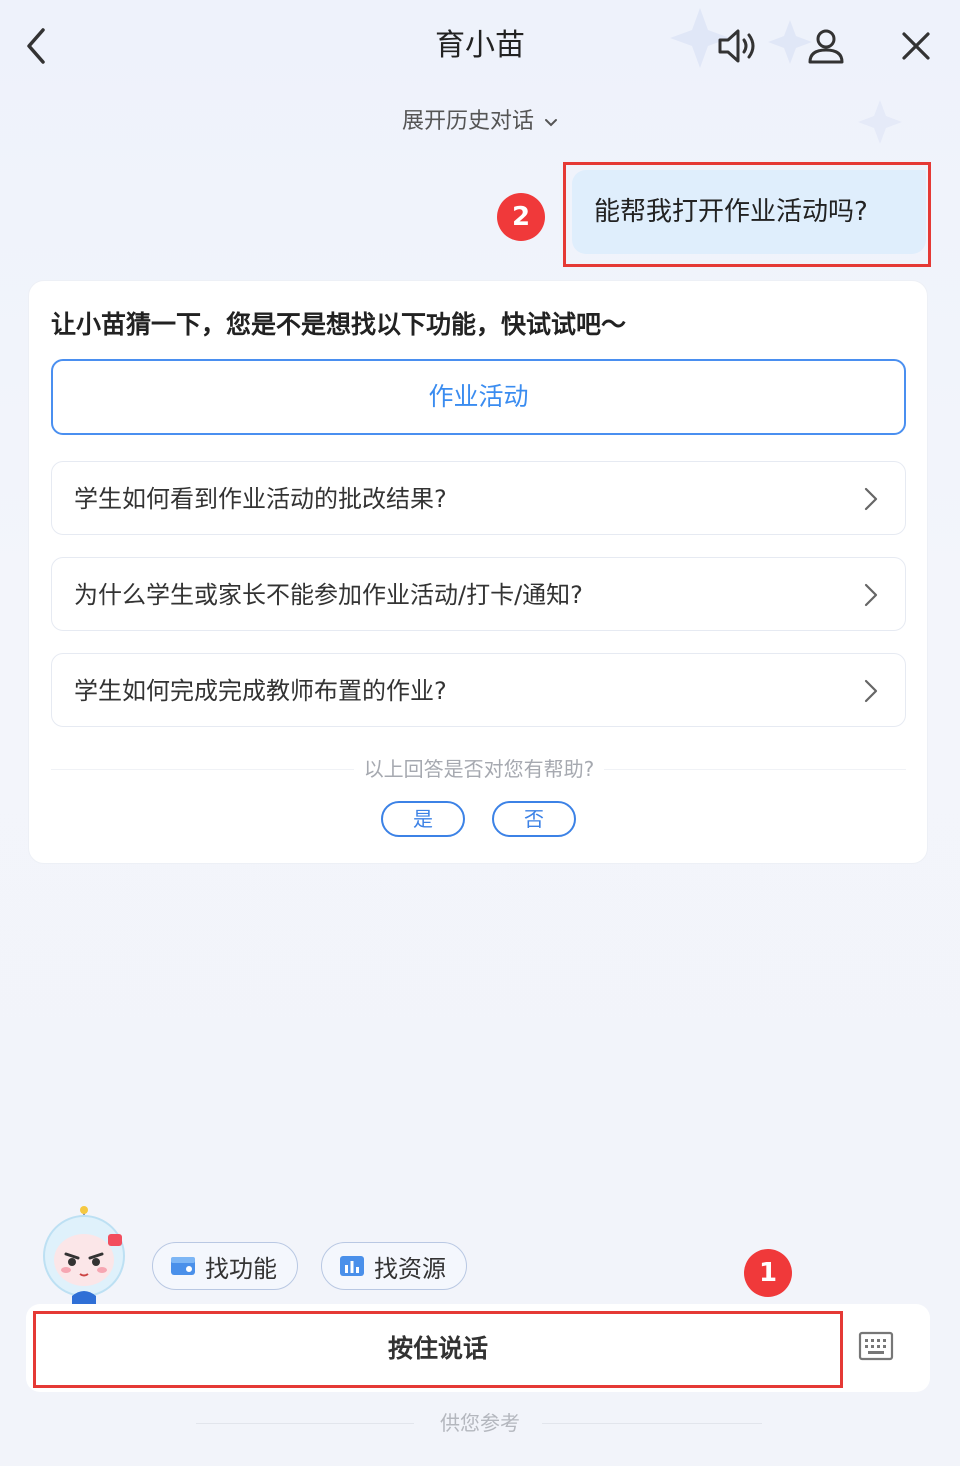 The width and height of the screenshot is (960, 1466). I want to click on footer: 供您参考, so click(480, 1423).